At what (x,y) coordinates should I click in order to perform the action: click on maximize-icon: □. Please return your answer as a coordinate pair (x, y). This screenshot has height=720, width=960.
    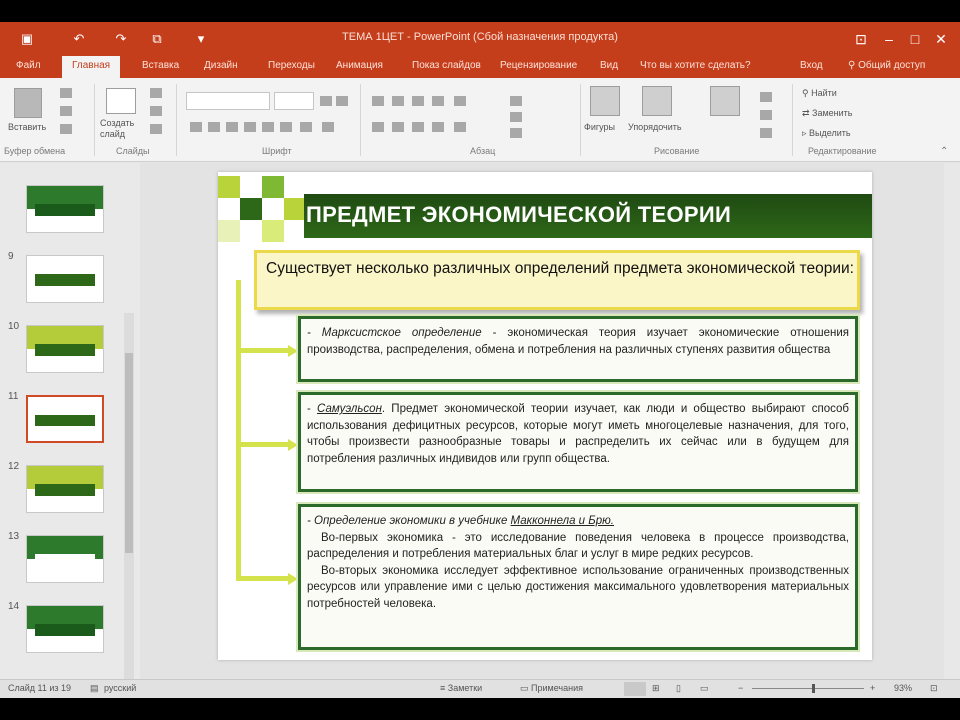
    Looking at the image, I should click on (915, 39).